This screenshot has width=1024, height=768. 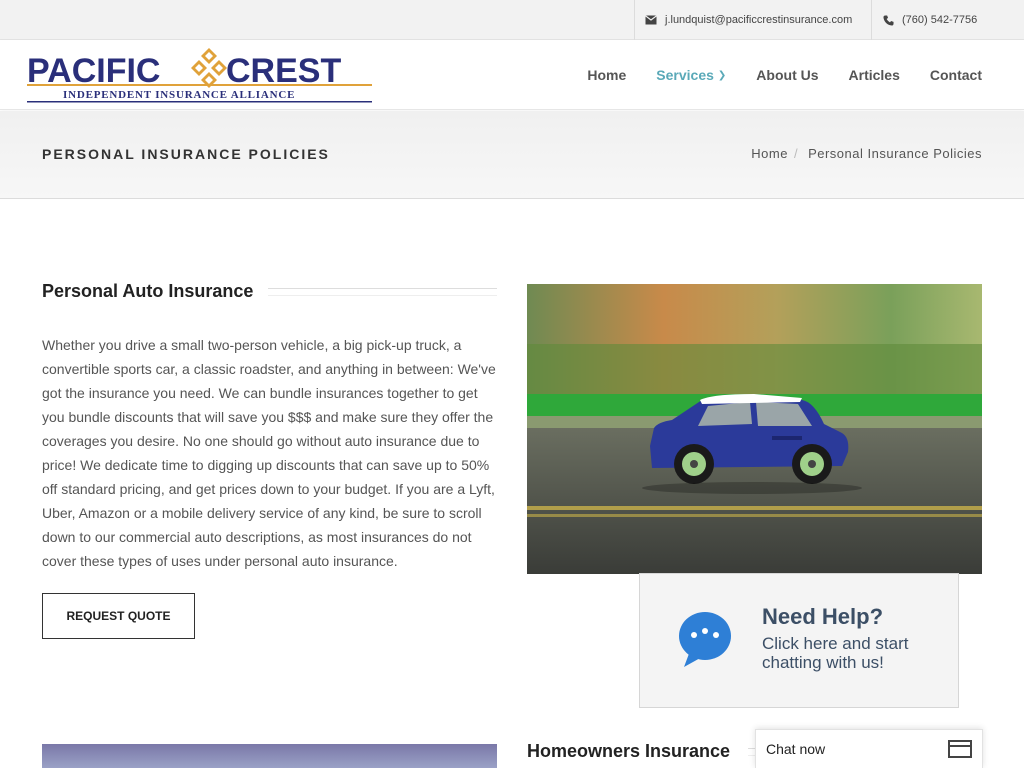 What do you see at coordinates (118, 616) in the screenshot?
I see `request-quote-button: REQUEST QUOTE` at bounding box center [118, 616].